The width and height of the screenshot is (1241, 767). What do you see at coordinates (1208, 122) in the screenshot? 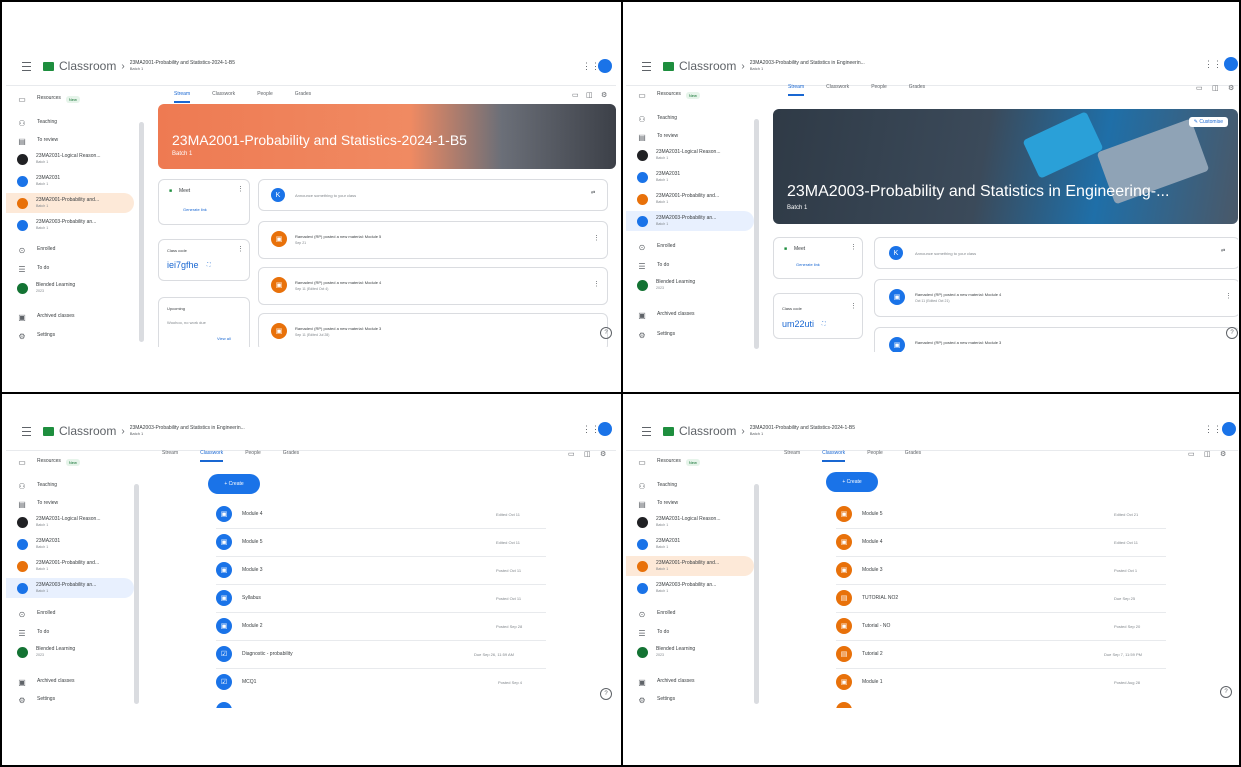
I see `customise-button: ✎ Customise` at bounding box center [1208, 122].